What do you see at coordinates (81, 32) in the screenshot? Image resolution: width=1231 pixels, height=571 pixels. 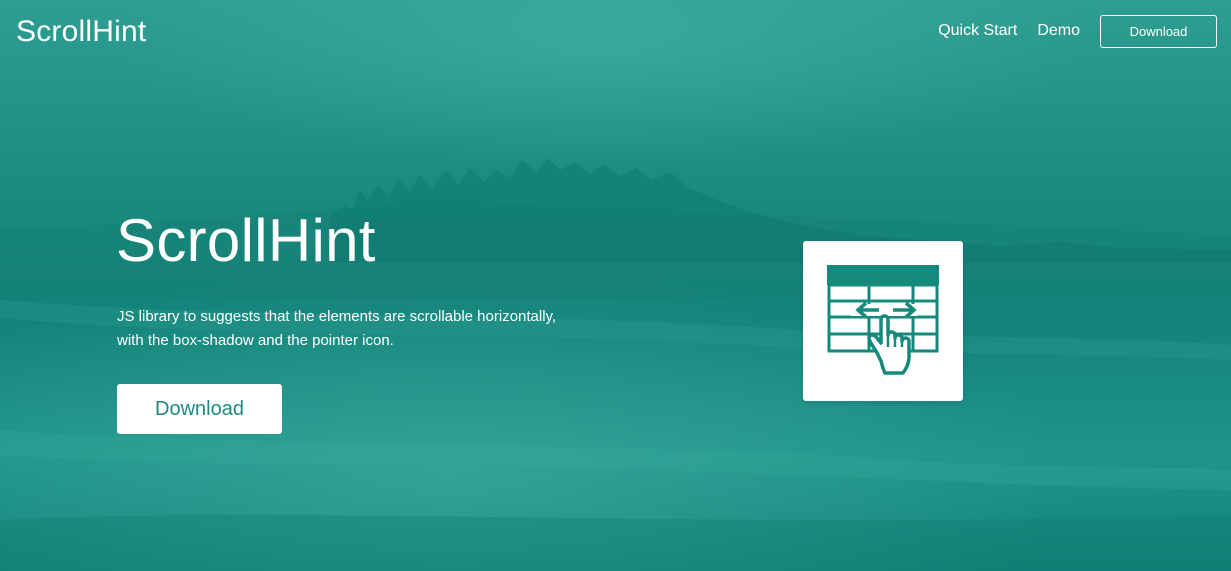 I see `nav-brand: ScrollHint` at bounding box center [81, 32].